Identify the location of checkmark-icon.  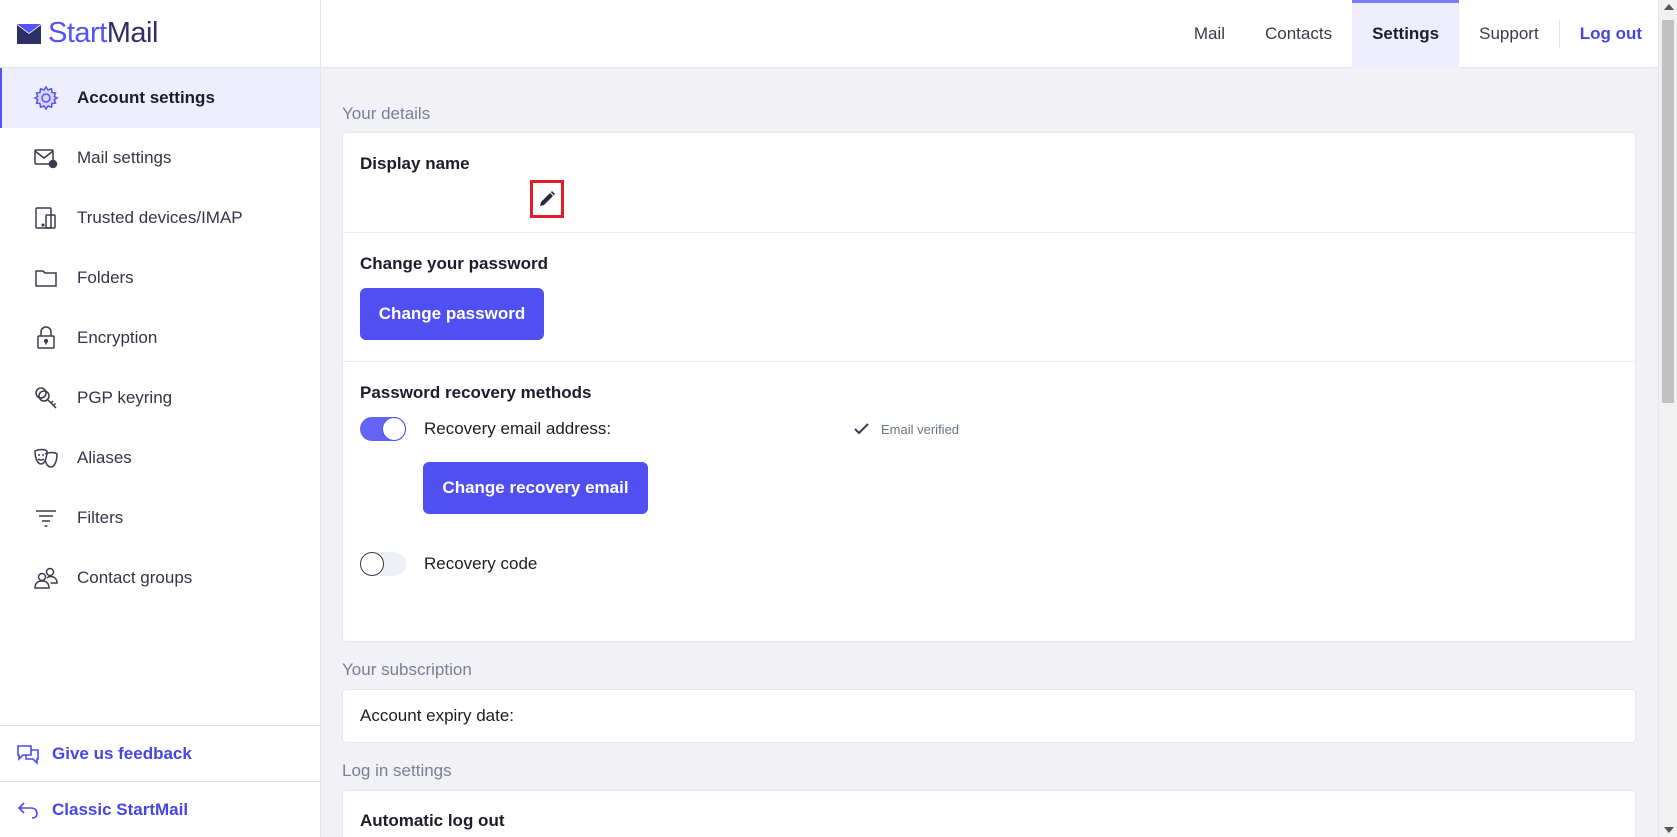
(861, 429).